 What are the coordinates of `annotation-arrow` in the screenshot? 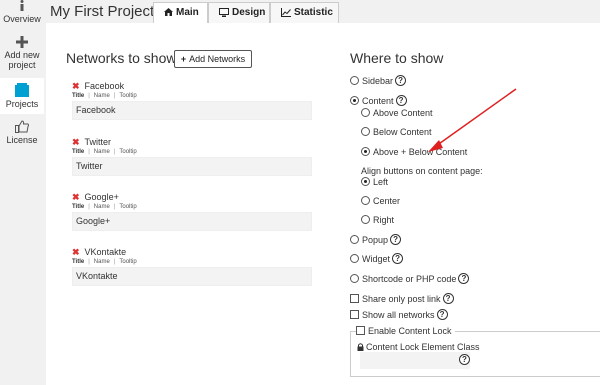 It's located at (472, 120).